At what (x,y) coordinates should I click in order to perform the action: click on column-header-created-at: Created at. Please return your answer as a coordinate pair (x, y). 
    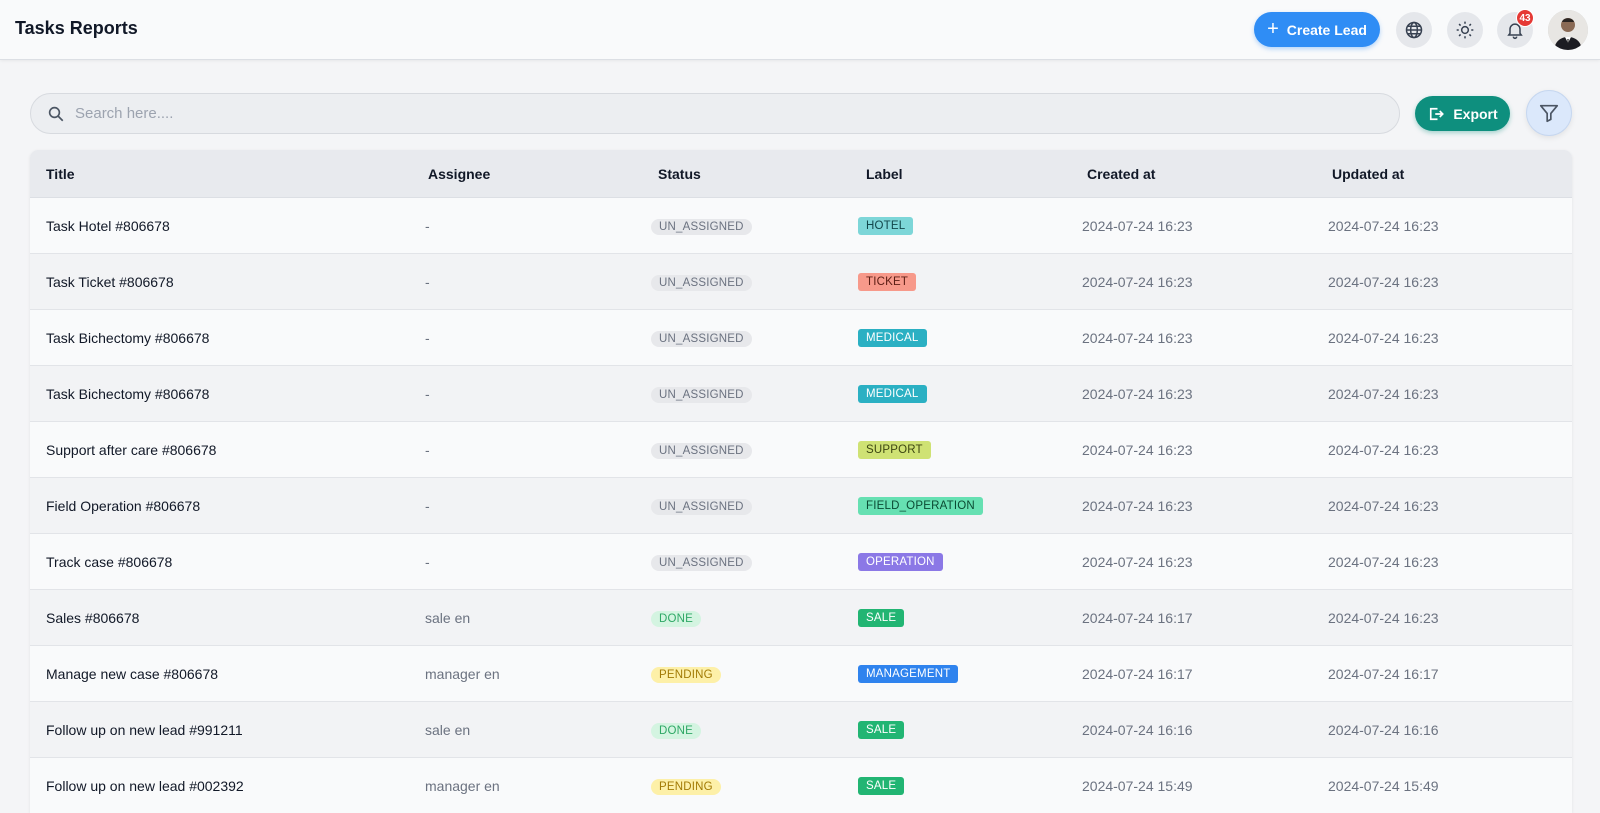
    Looking at the image, I should click on (1121, 174).